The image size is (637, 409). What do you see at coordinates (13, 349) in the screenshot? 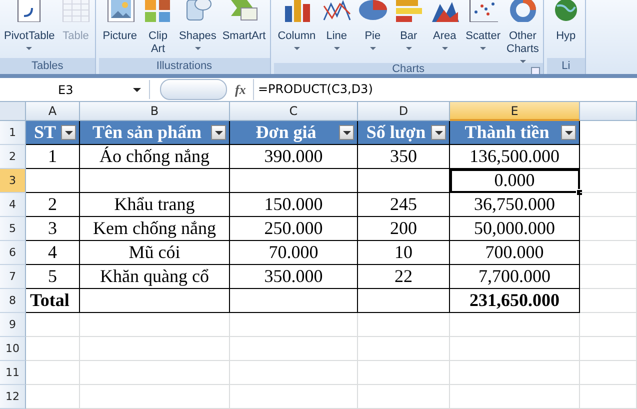
I see `row-header: 10` at bounding box center [13, 349].